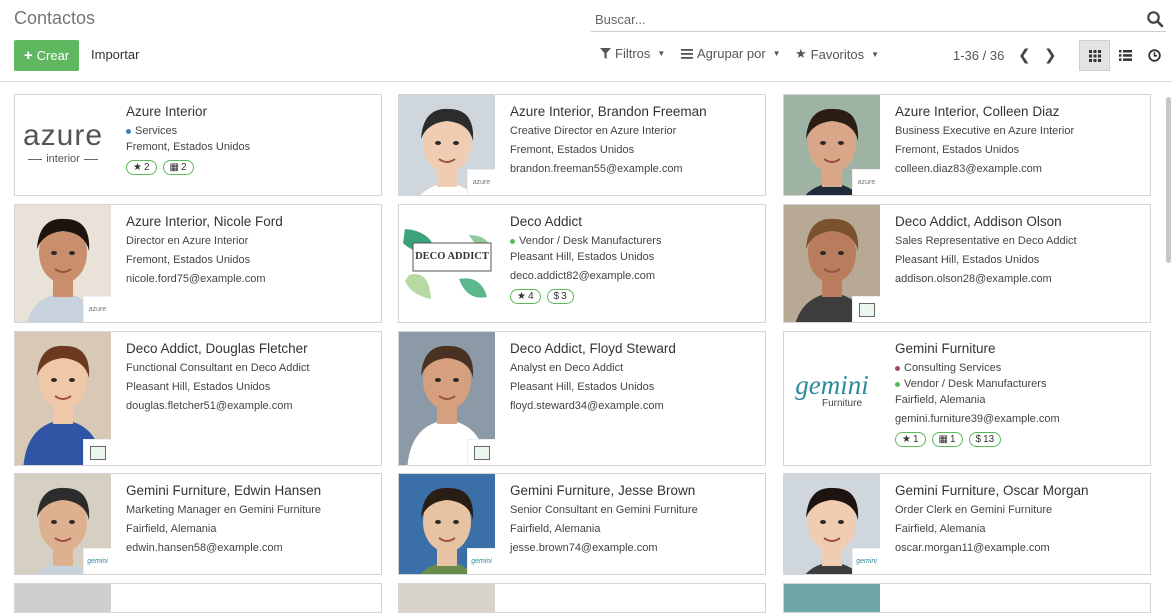  Describe the element at coordinates (1094, 55) in the screenshot. I see `kanban-view-button` at that location.